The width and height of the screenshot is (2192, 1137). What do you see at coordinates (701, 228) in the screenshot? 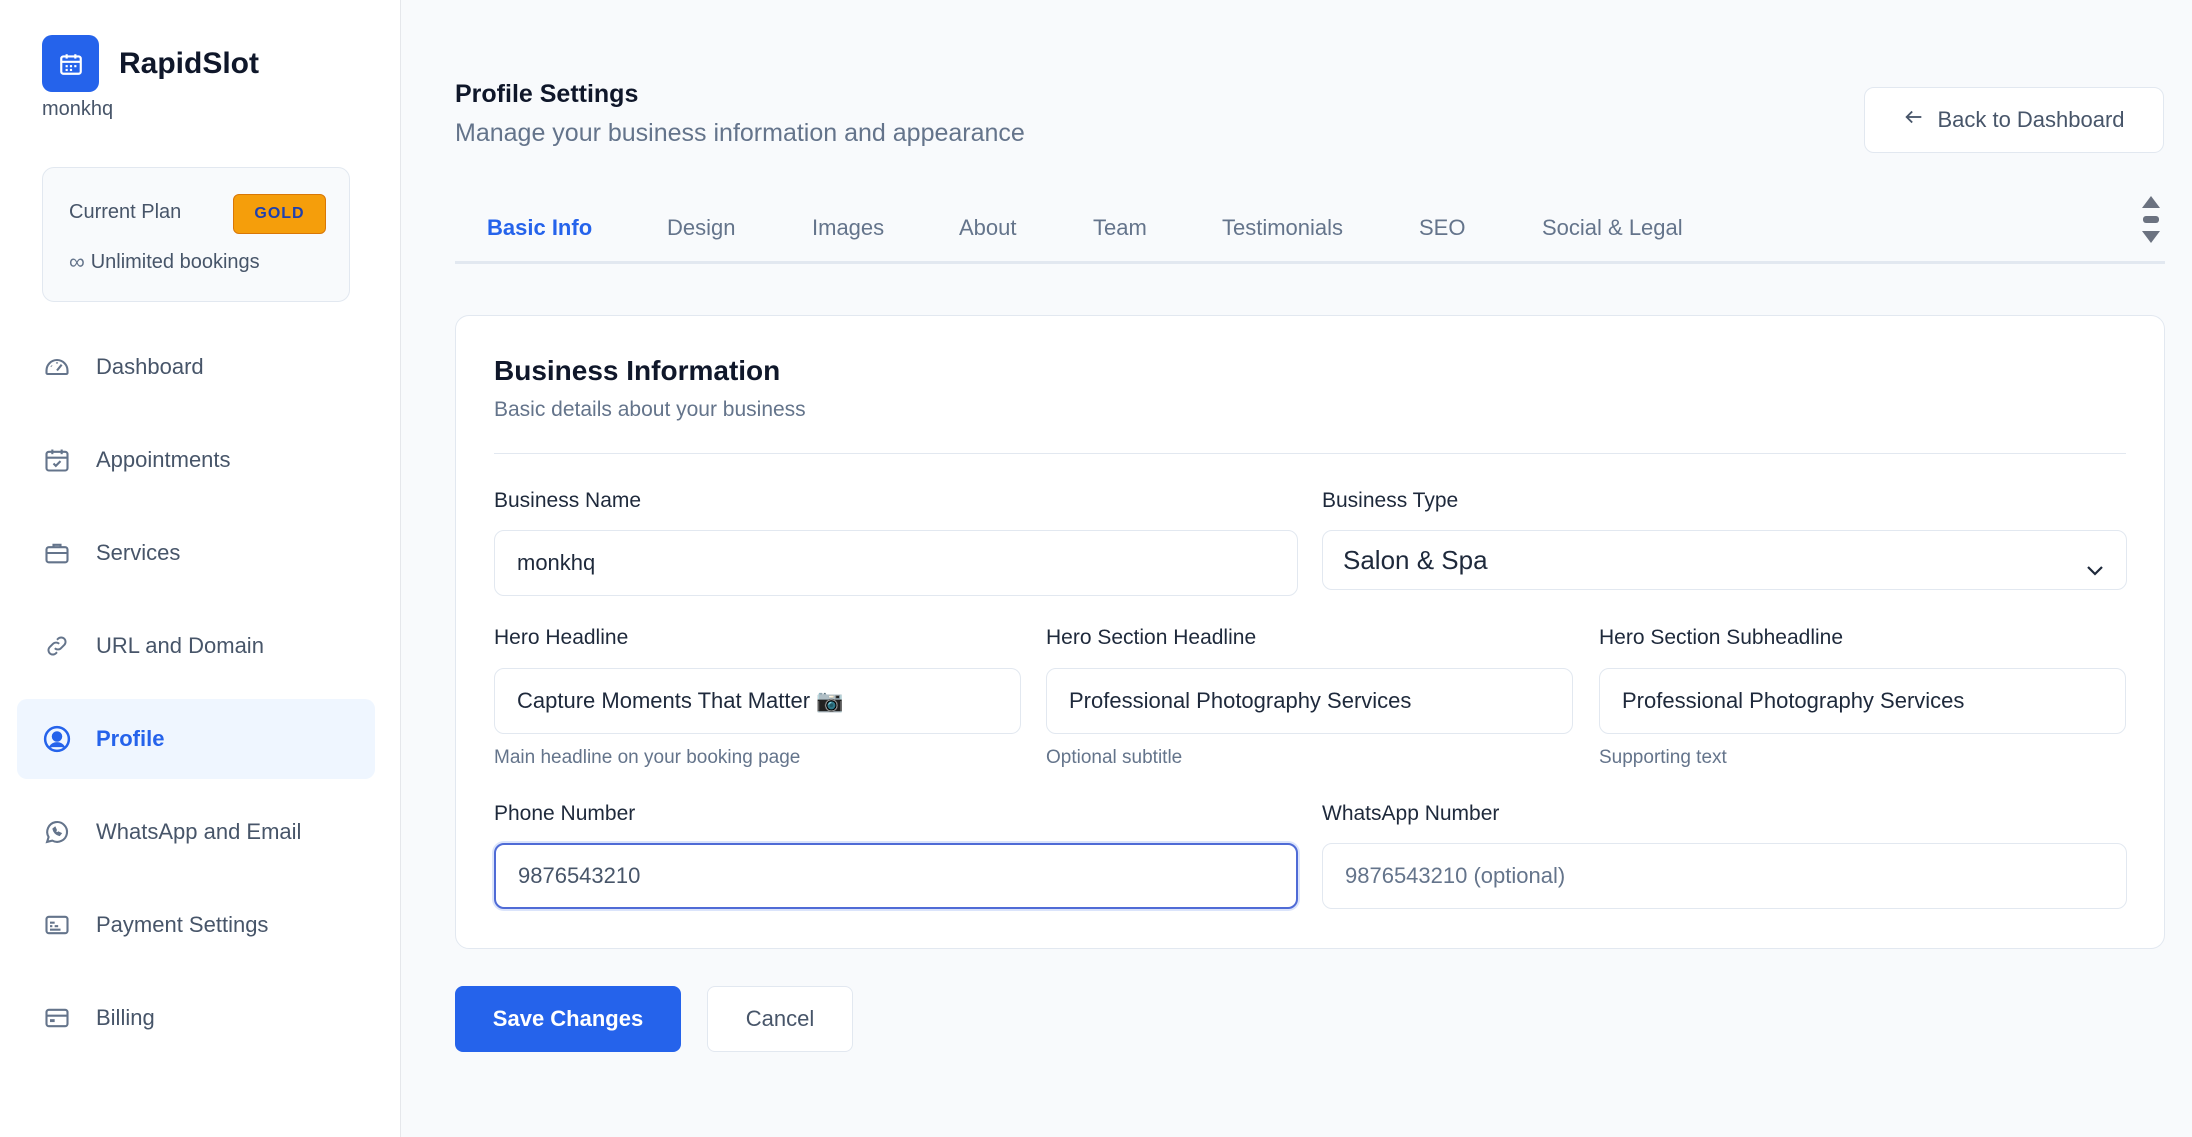
I see `tab-design: Design` at bounding box center [701, 228].